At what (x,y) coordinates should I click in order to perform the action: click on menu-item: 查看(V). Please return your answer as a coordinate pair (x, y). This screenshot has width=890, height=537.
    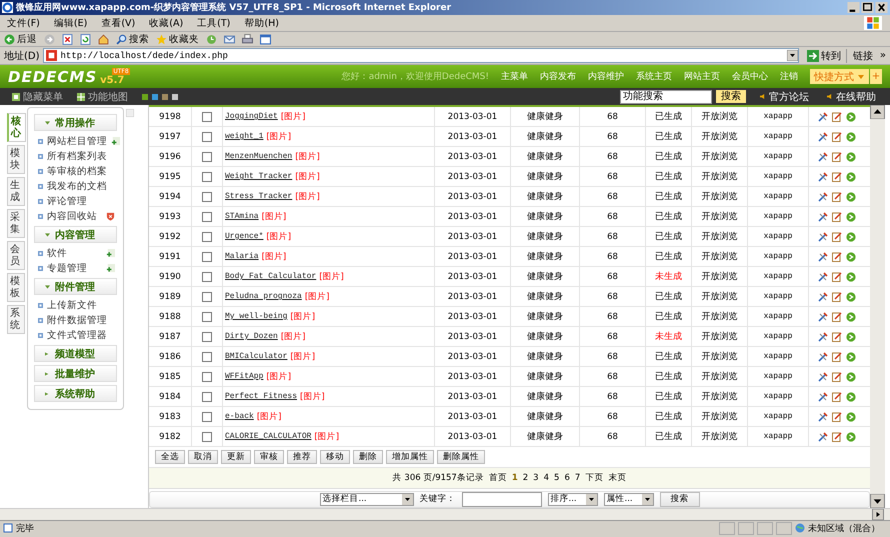
    Looking at the image, I should click on (118, 23).